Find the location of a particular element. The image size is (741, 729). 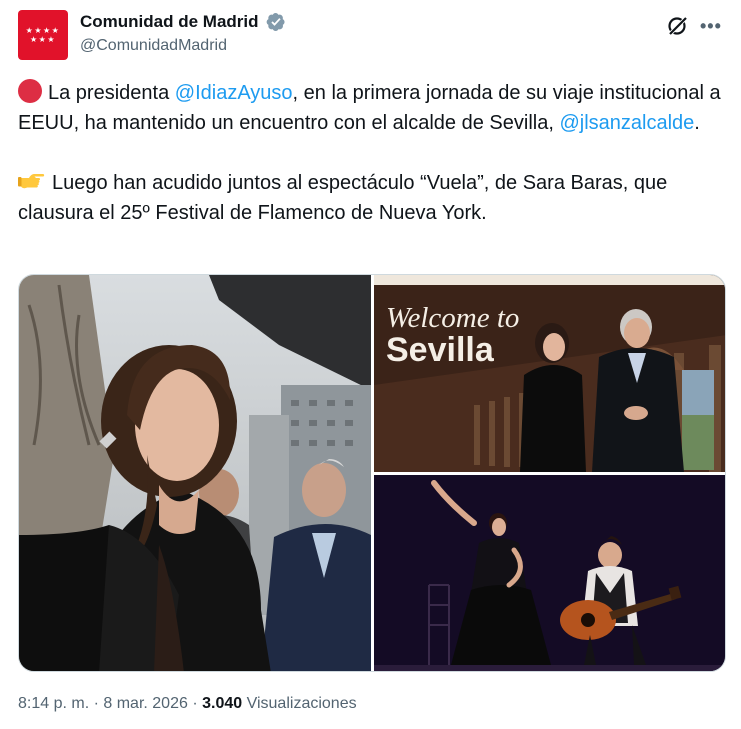

pointing-hand-icon is located at coordinates (31, 181).